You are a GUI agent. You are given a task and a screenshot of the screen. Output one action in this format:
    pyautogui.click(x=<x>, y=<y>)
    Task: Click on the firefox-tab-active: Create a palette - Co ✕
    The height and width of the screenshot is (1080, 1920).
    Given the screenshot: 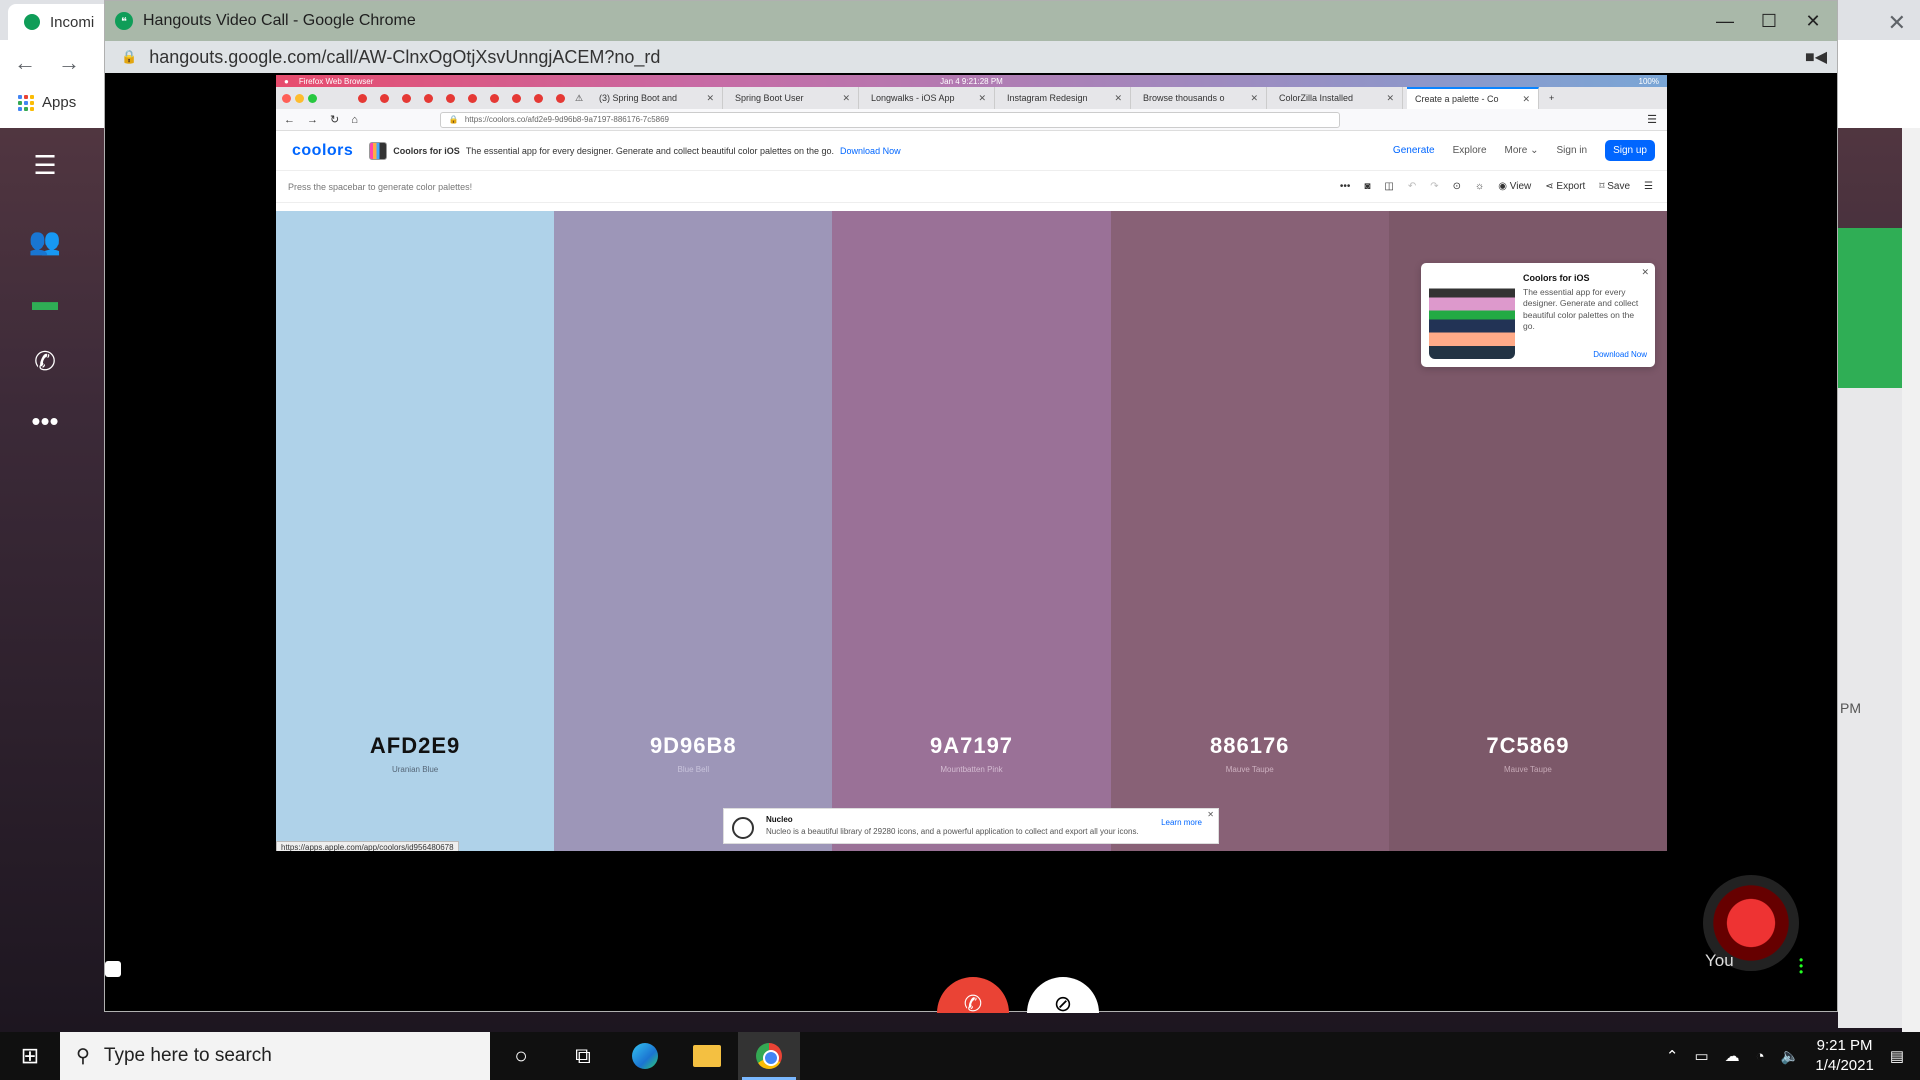 What is the action you would take?
    pyautogui.click(x=1473, y=98)
    